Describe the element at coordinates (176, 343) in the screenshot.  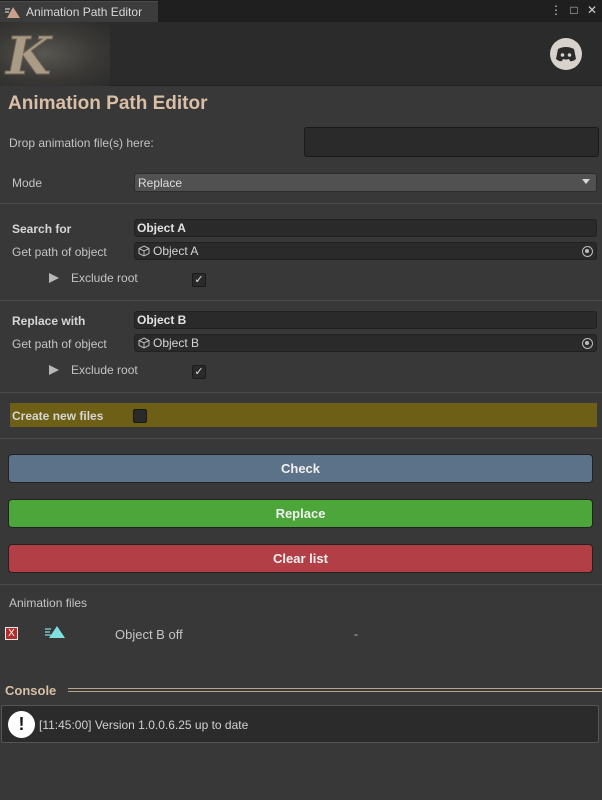
I see `replace-object-name: Object B` at that location.